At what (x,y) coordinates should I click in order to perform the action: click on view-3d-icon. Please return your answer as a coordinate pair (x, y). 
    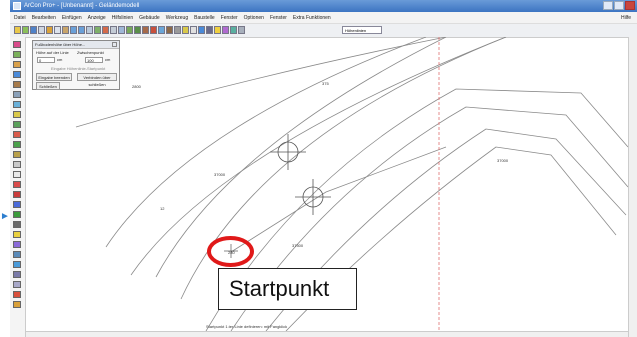
    Looking at the image, I should click on (105, 30).